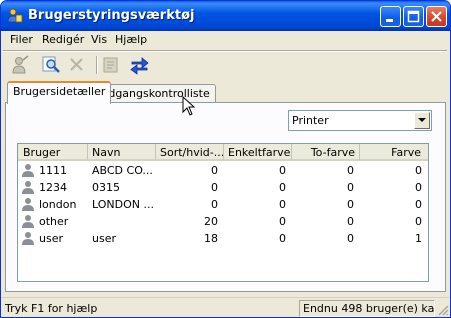  I want to click on maximize-icon, so click(413, 16).